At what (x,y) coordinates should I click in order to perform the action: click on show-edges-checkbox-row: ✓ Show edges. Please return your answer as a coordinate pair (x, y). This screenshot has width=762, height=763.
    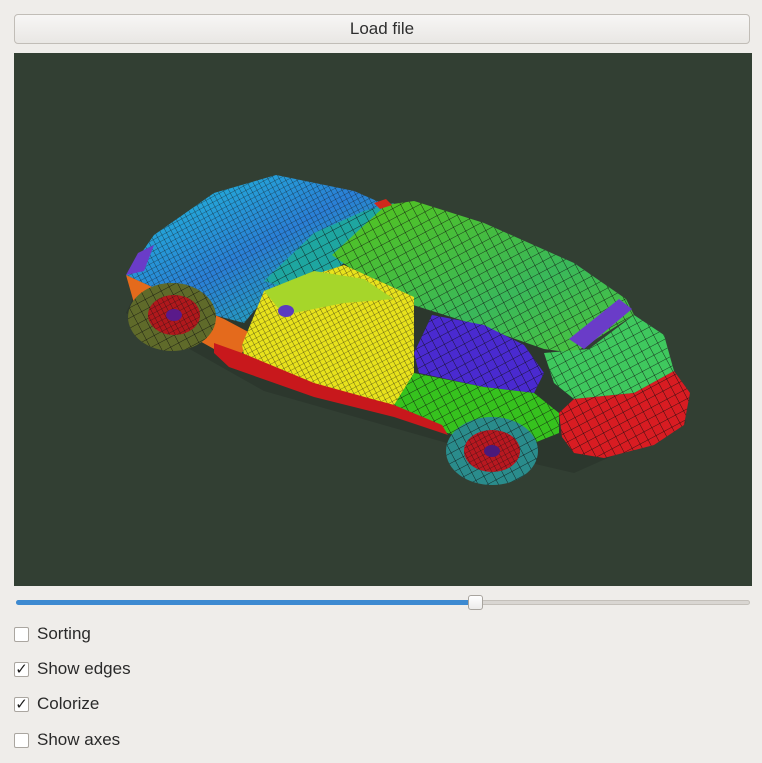
    Looking at the image, I should click on (72, 669).